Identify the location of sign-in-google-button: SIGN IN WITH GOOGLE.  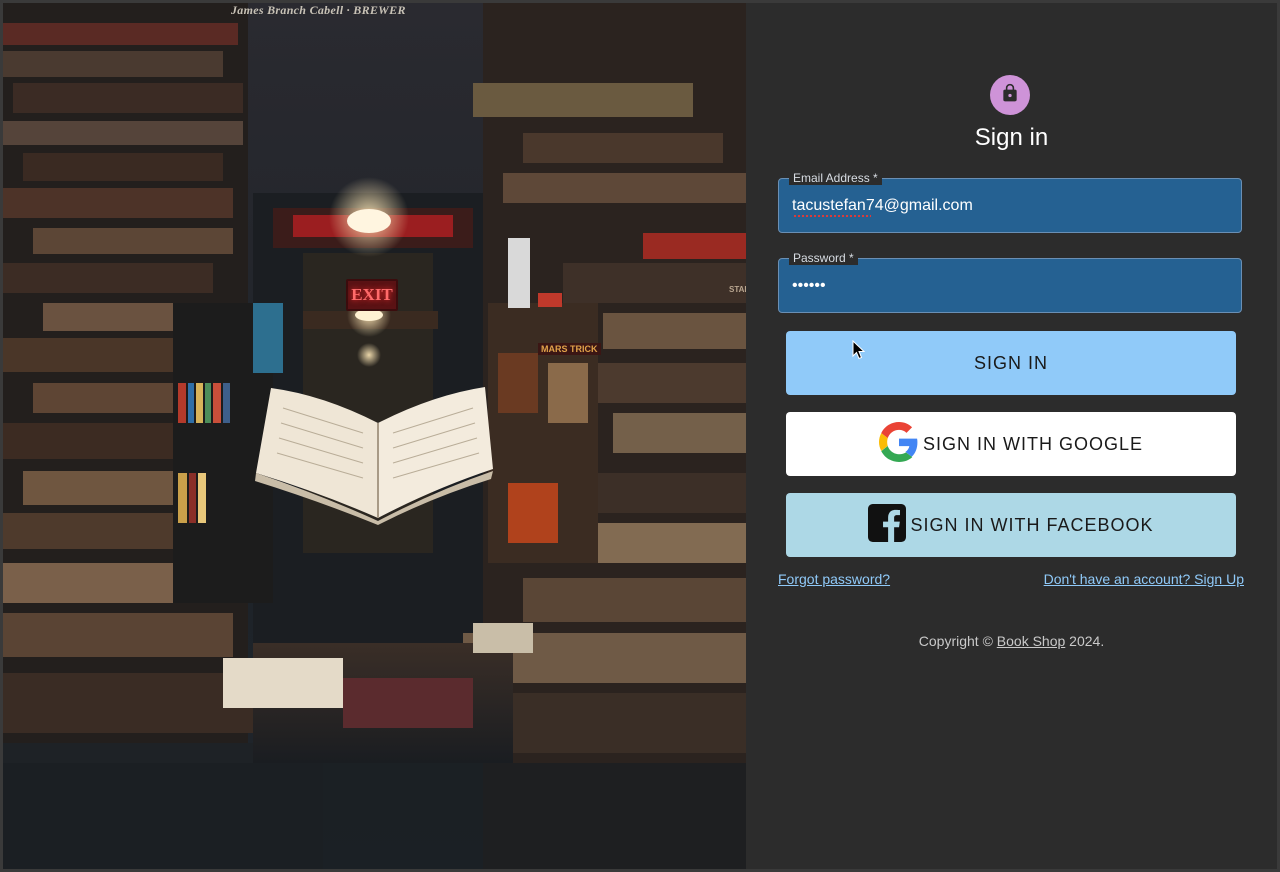
(1011, 444).